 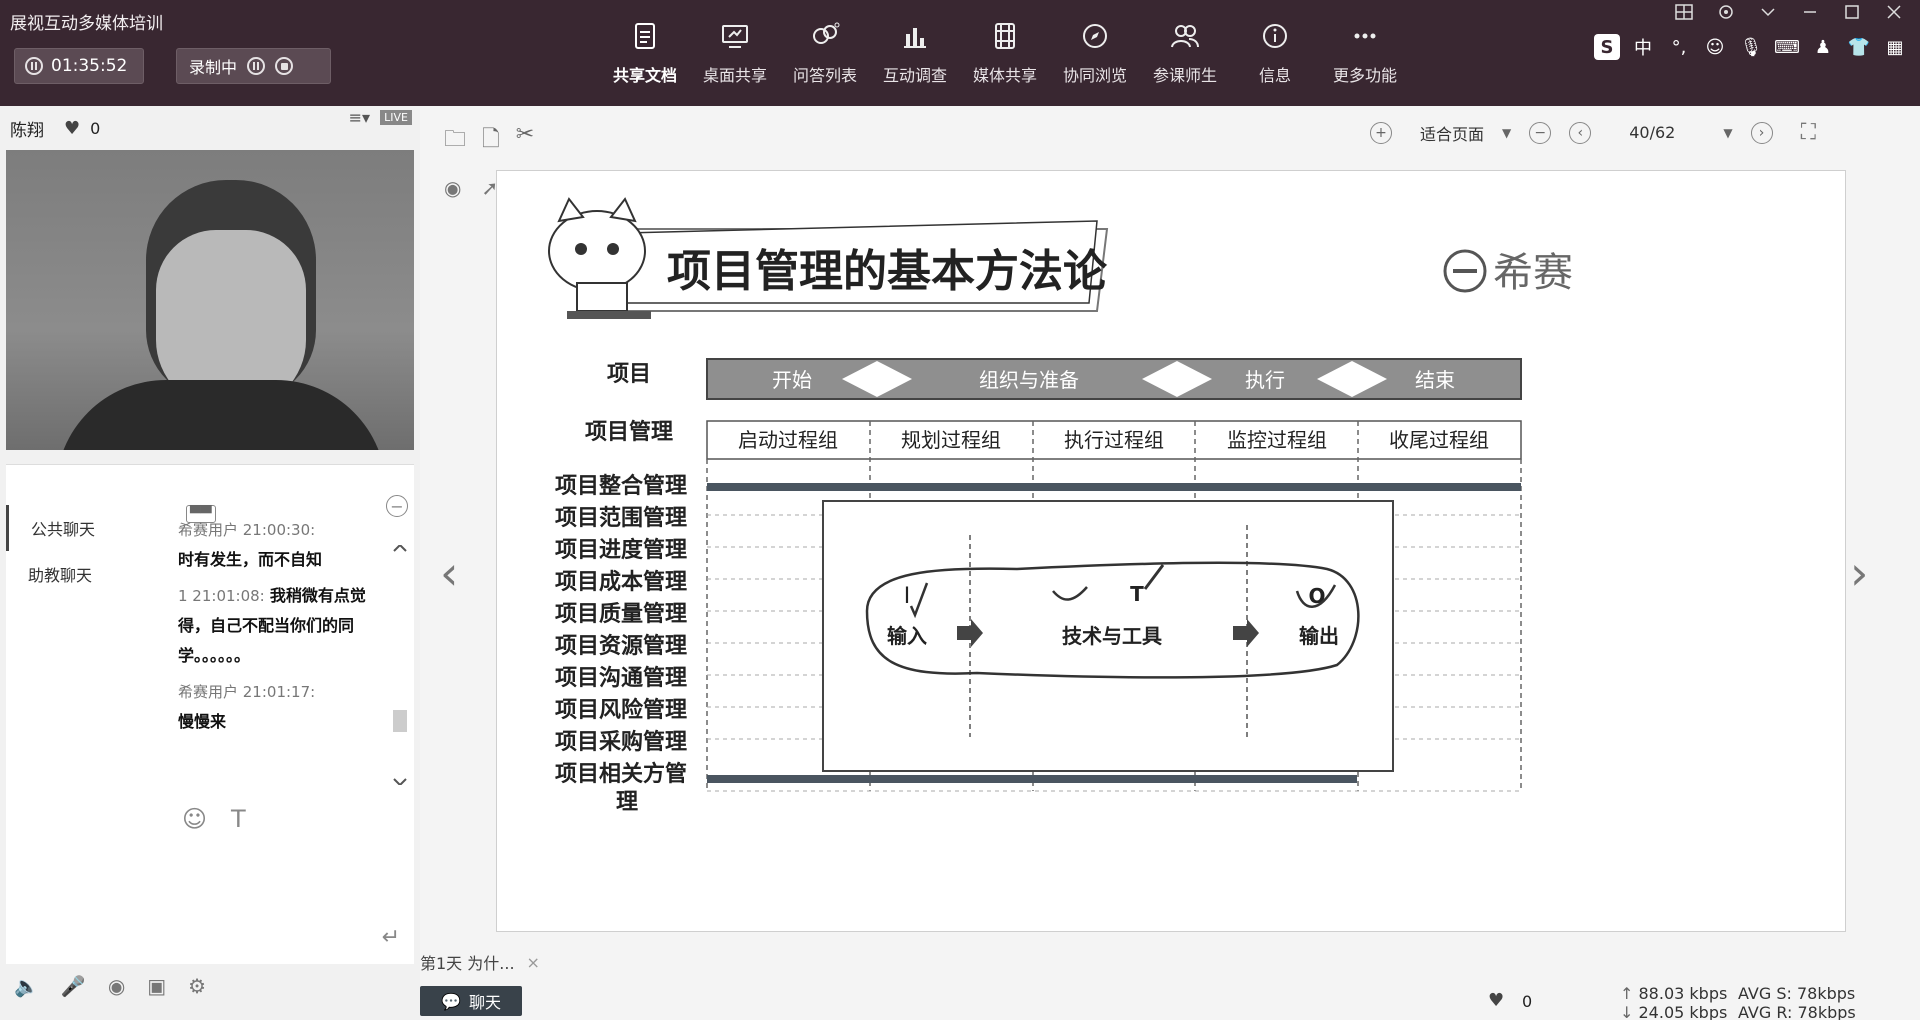 I want to click on chevron-down-icon, so click(x=1768, y=12).